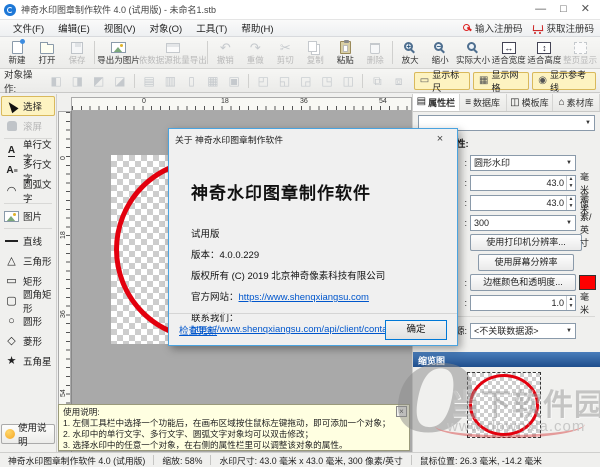  I want to click on fit-height-button: ↕ 适合高度, so click(545, 52).